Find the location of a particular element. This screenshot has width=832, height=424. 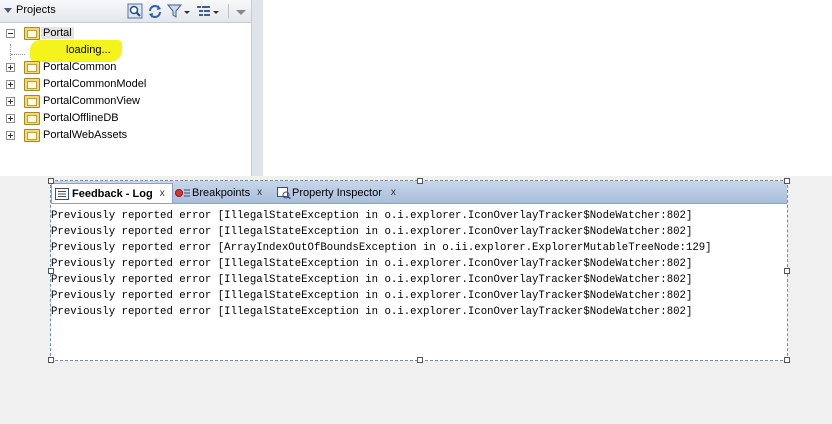

refresh-icon is located at coordinates (155, 11).